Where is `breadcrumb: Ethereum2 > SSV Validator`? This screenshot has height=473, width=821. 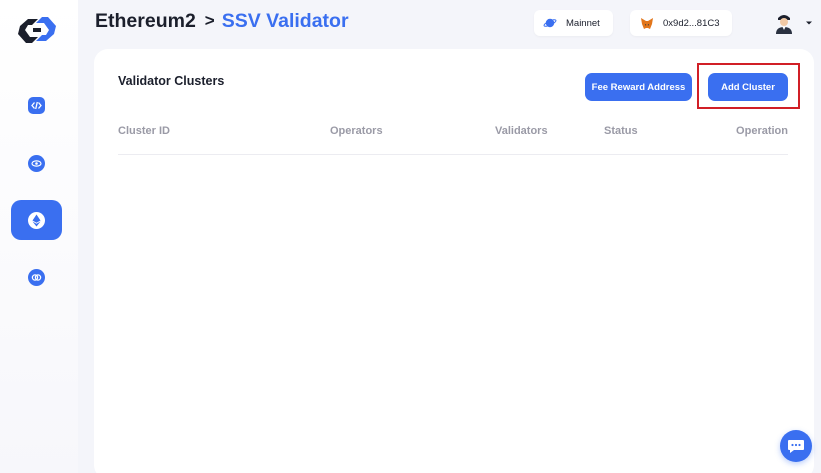 breadcrumb: Ethereum2 > SSV Validator is located at coordinates (222, 21).